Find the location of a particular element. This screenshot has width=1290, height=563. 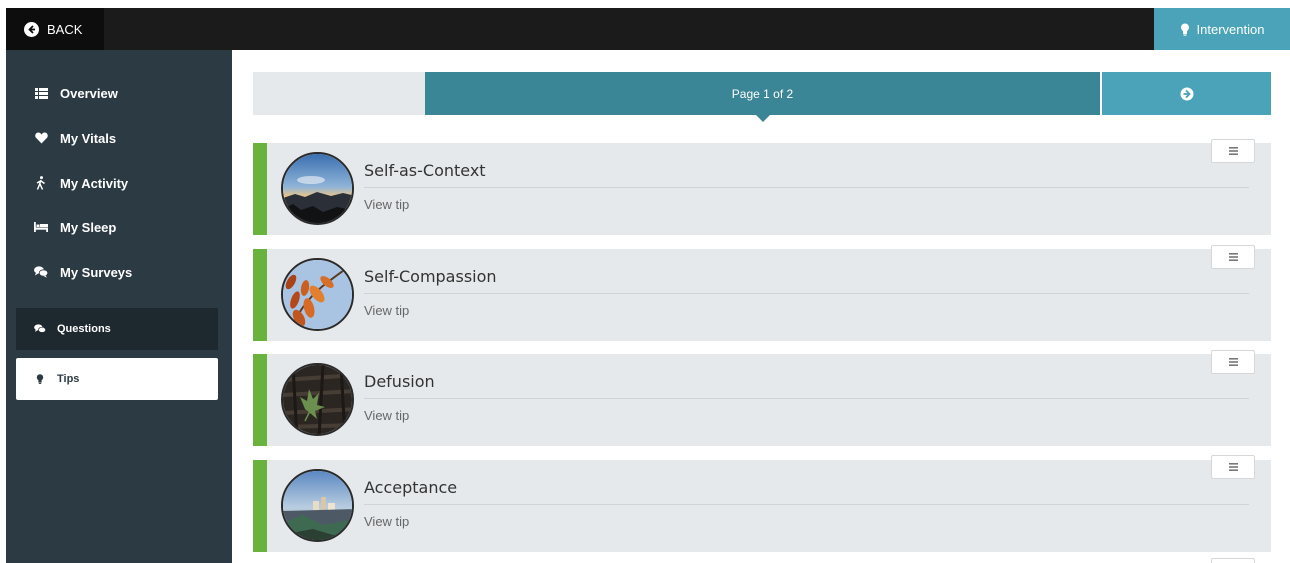

sidebar-item-my-activity: My Activity is located at coordinates (119, 183).